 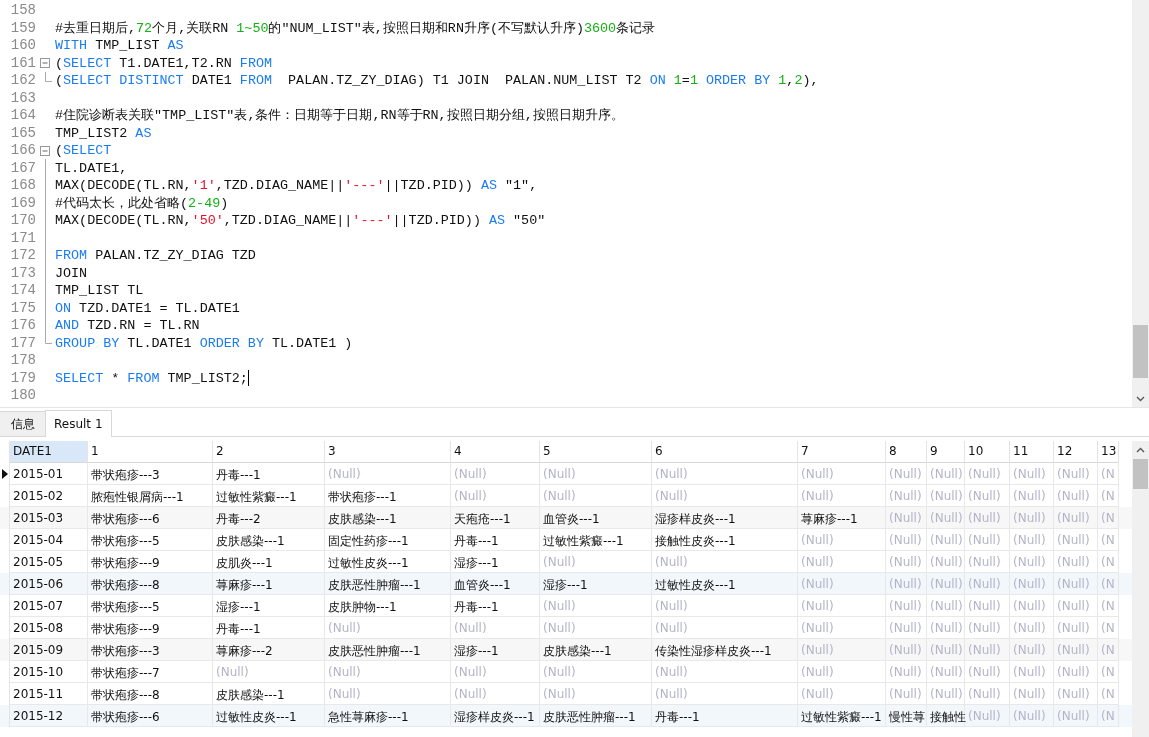 I want to click on result-tab: 信息, so click(x=23, y=423).